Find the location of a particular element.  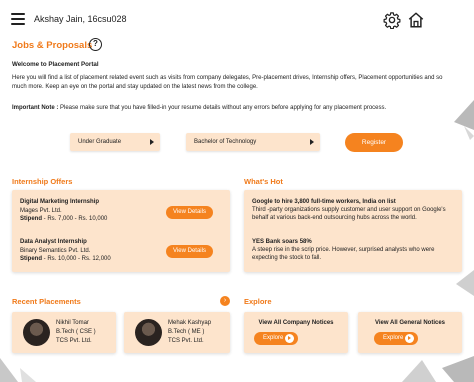

whats-hot-title: What's Hot is located at coordinates (263, 181).